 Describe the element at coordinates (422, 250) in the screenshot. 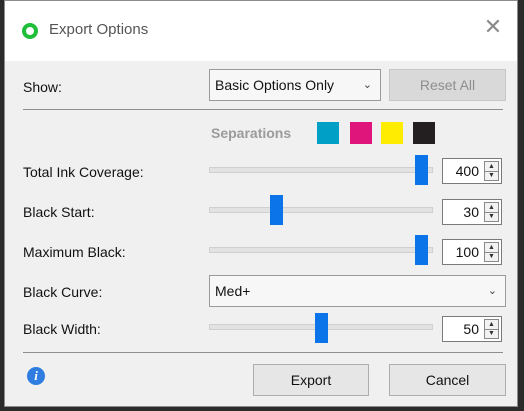

I see `maximum-black-slider-thumb` at that location.